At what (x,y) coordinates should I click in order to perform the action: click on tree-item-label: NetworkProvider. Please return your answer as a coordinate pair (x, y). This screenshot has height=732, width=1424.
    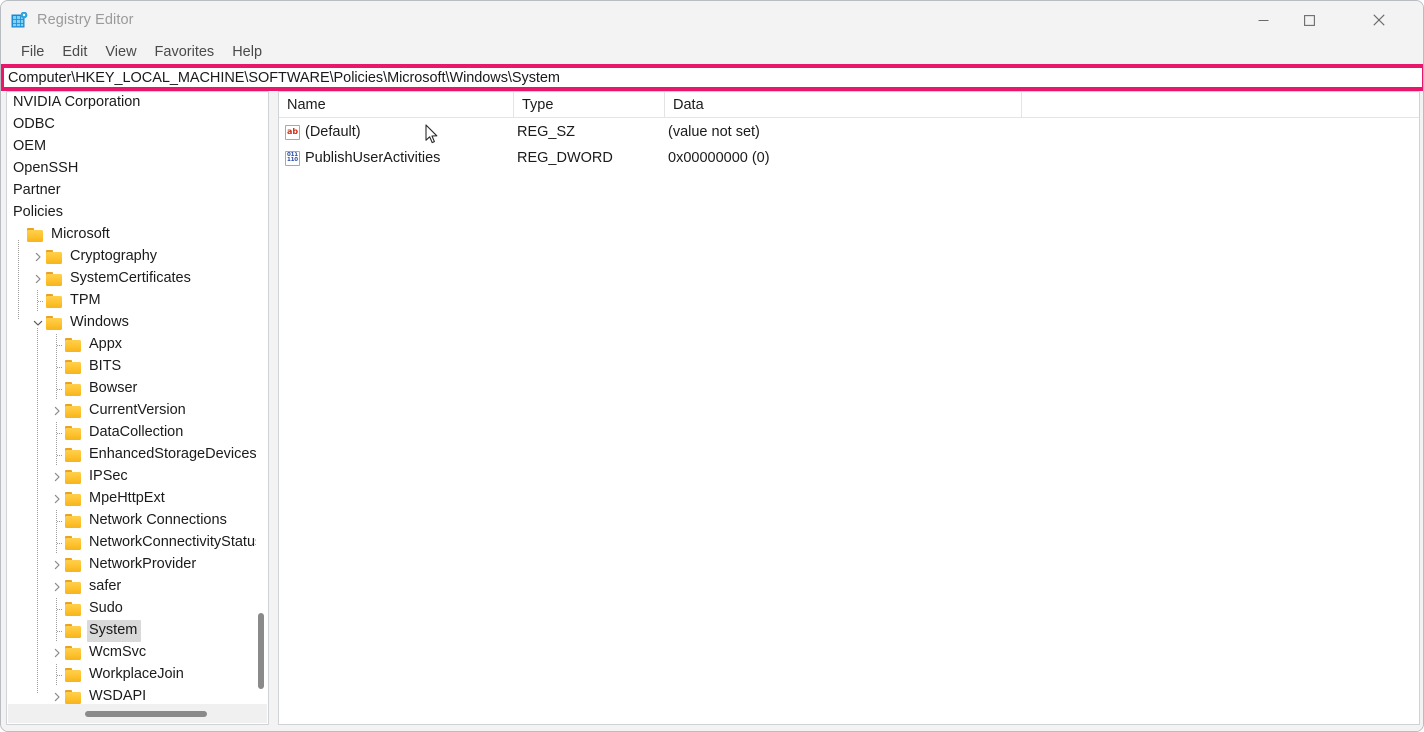
    Looking at the image, I should click on (143, 564).